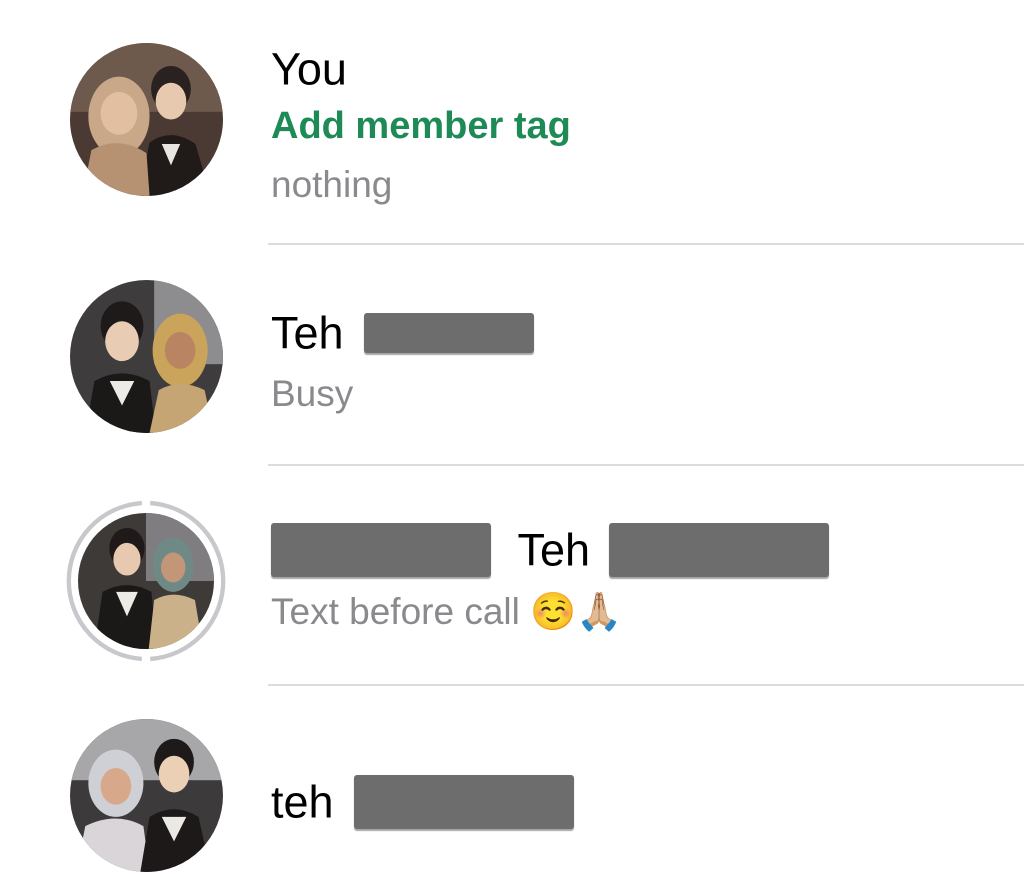  Describe the element at coordinates (312, 393) in the screenshot. I see `member-status: Busy` at that location.